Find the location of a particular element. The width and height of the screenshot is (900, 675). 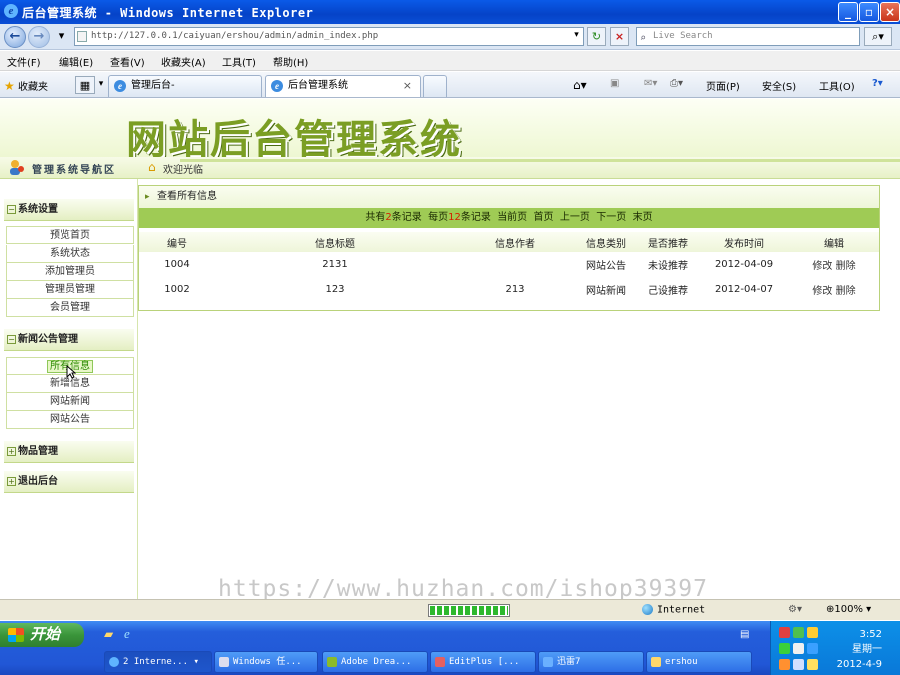

home-icon: ⌂▾ is located at coordinates (580, 85).